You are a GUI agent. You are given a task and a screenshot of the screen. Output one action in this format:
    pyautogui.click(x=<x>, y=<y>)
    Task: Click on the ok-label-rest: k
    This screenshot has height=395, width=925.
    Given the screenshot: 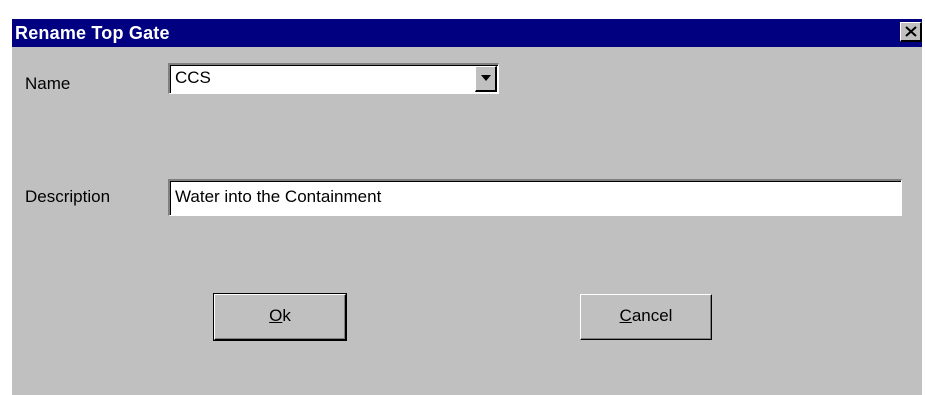 What is the action you would take?
    pyautogui.click(x=286, y=315)
    